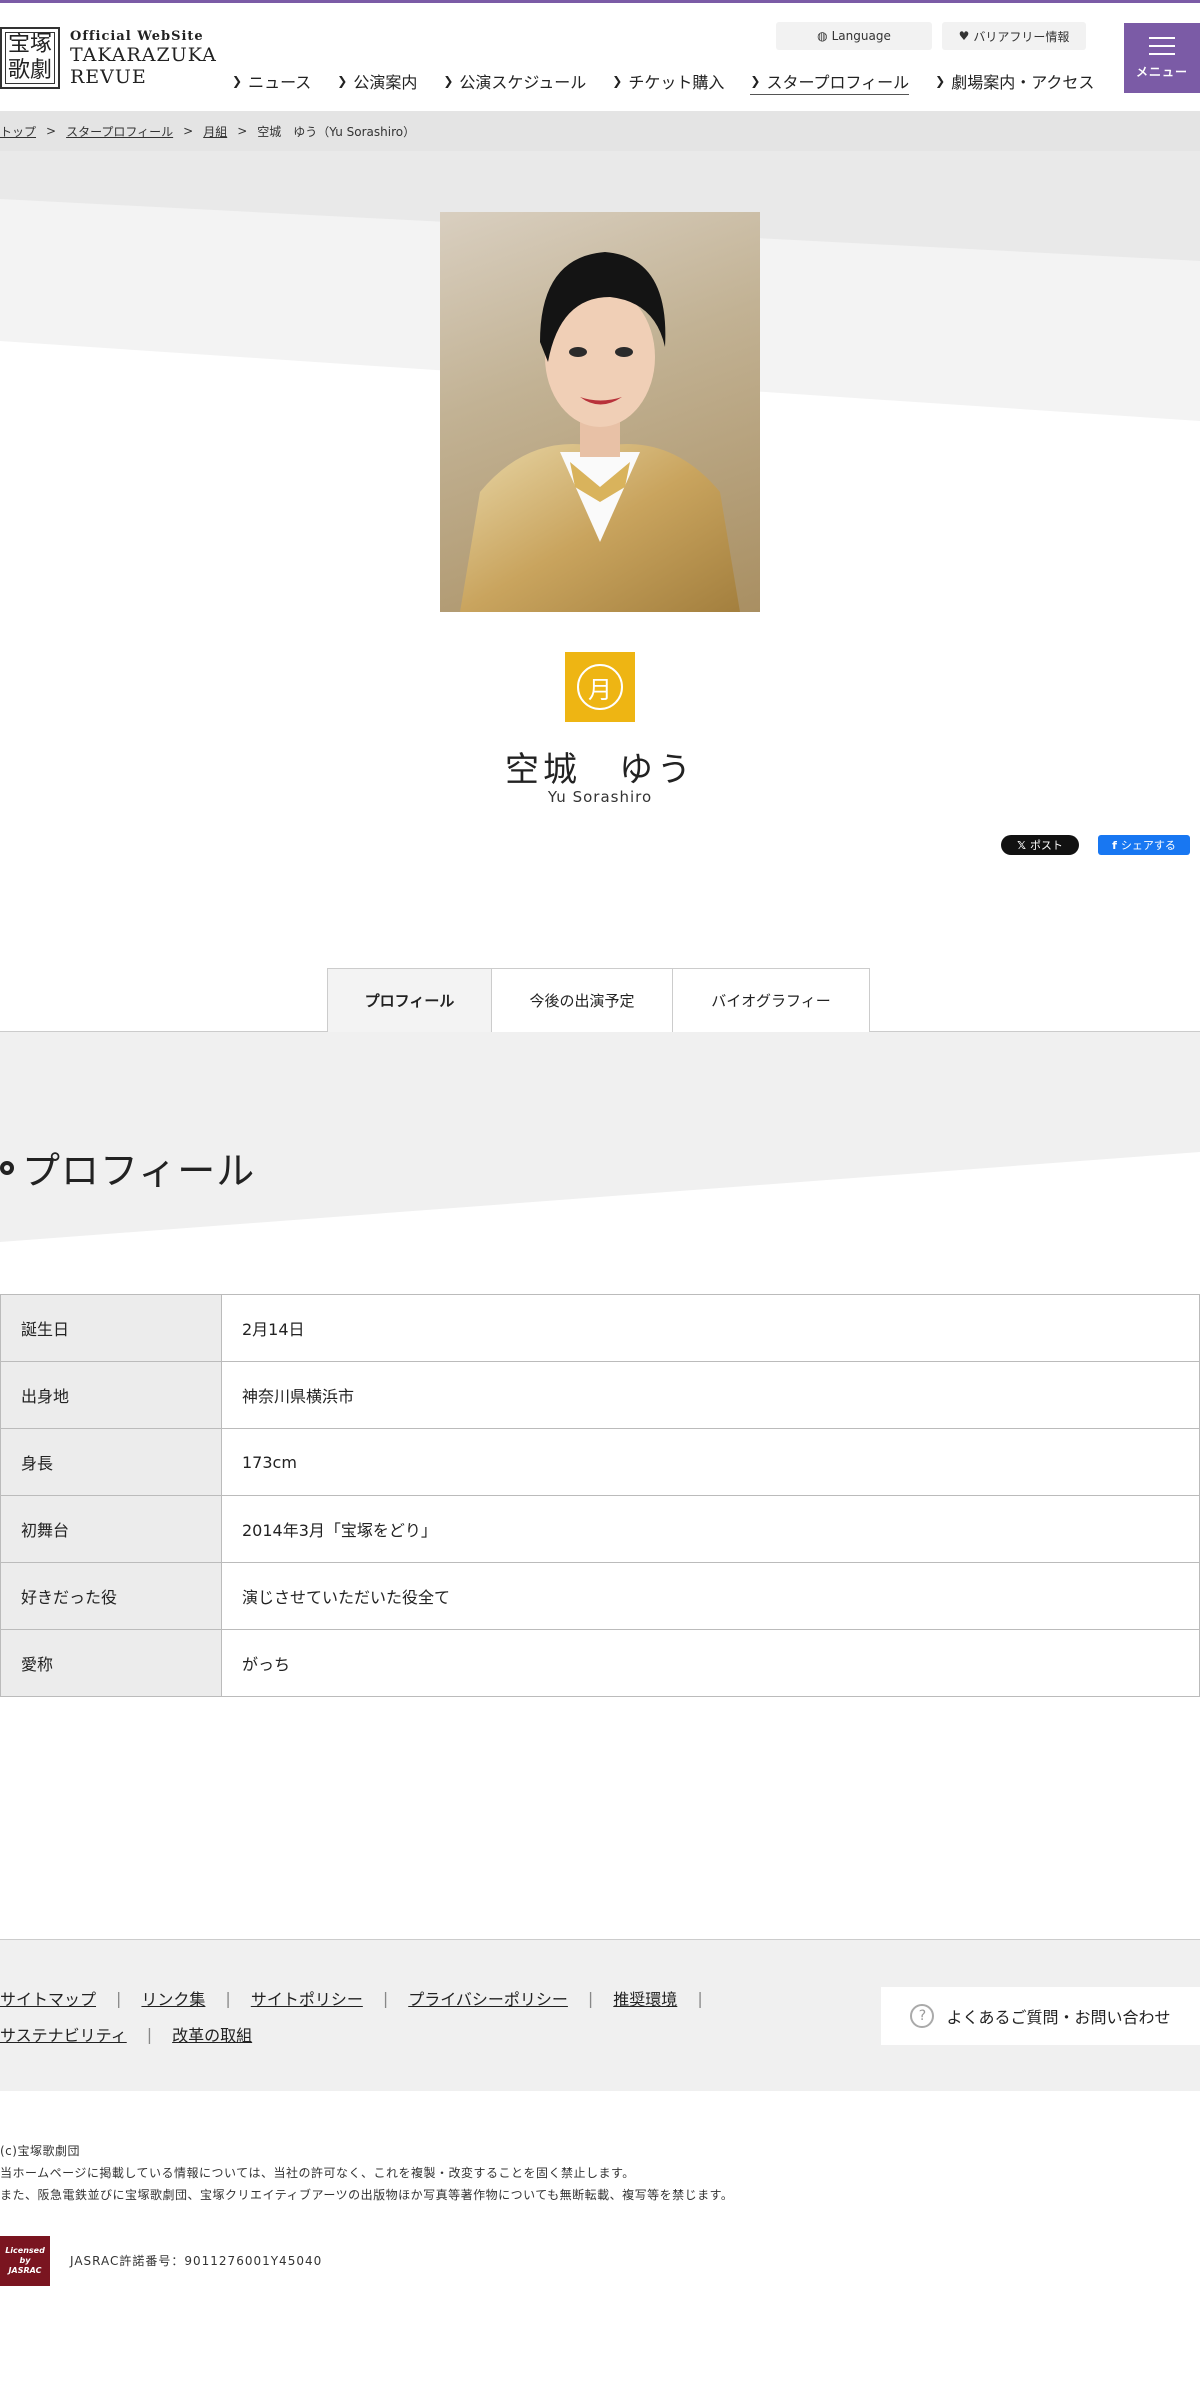  What do you see at coordinates (710, 1529) in the screenshot?
I see `profile-value: 2014年3月「宝塚をどり」` at bounding box center [710, 1529].